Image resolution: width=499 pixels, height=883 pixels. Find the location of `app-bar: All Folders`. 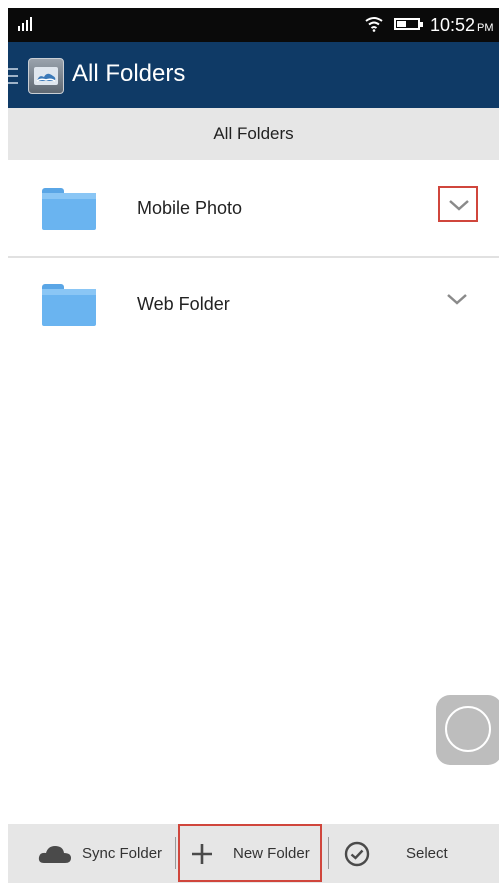

app-bar: All Folders is located at coordinates (253, 75).